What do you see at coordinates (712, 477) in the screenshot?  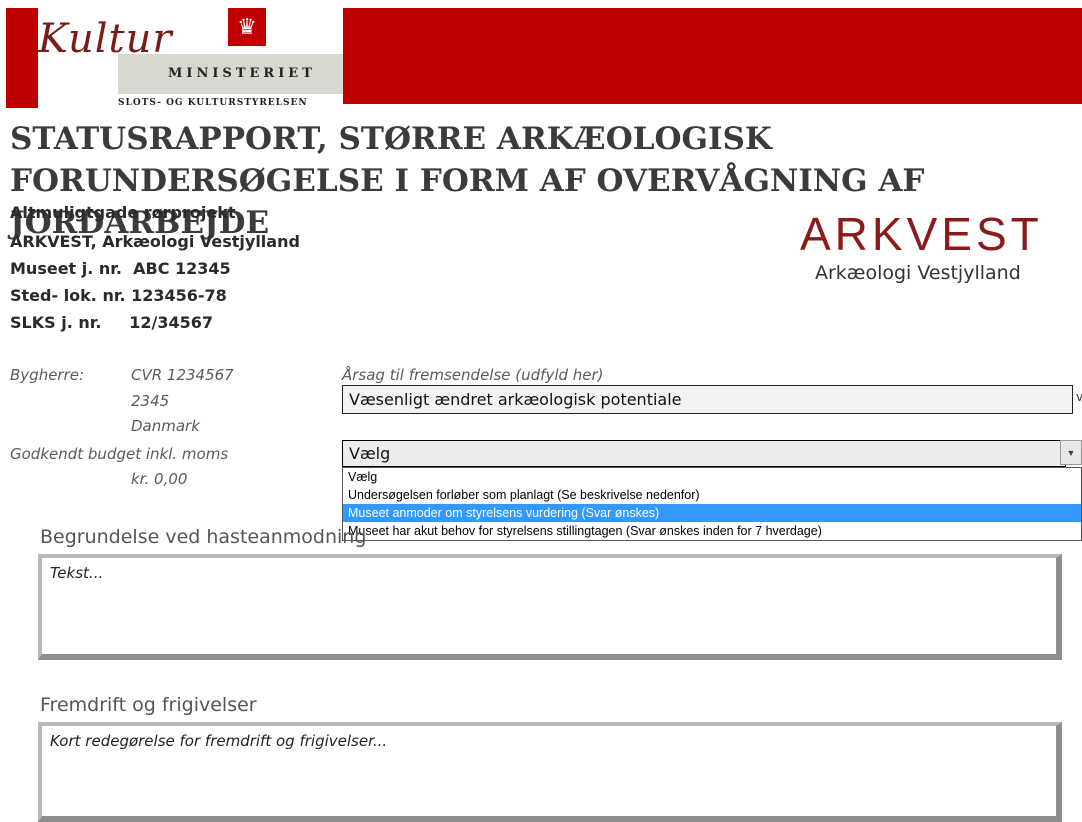 I see `priority-option: Vælg` at bounding box center [712, 477].